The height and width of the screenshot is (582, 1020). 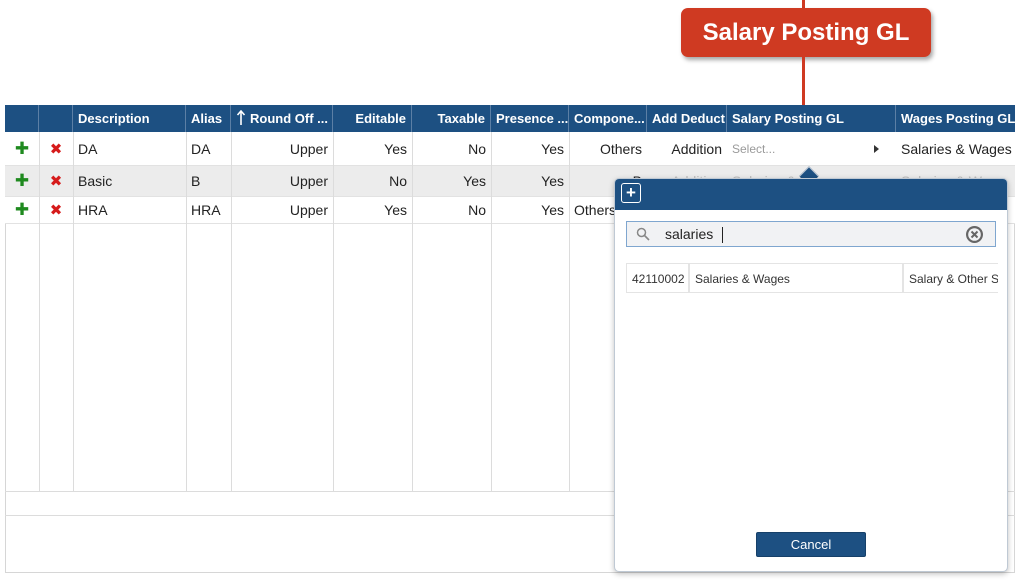 I want to click on cancel-button: Cancel, so click(x=811, y=544).